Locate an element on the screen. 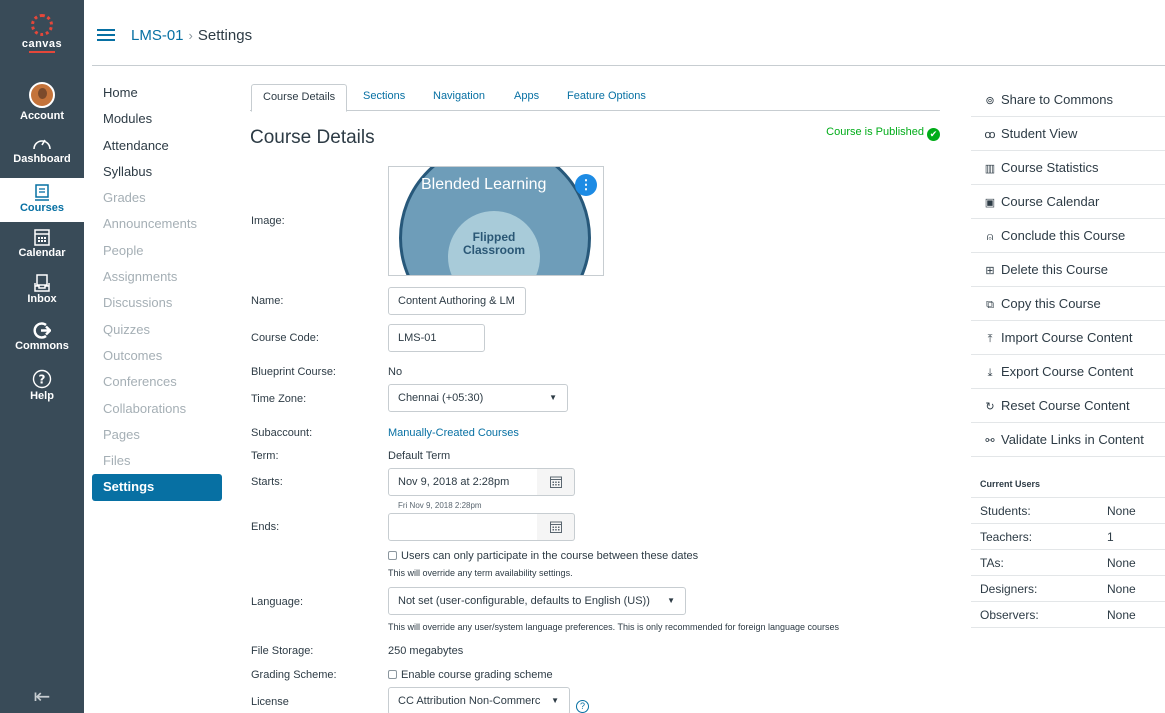  course-statistics-button: ▥ Course Statistics is located at coordinates (1068, 168).